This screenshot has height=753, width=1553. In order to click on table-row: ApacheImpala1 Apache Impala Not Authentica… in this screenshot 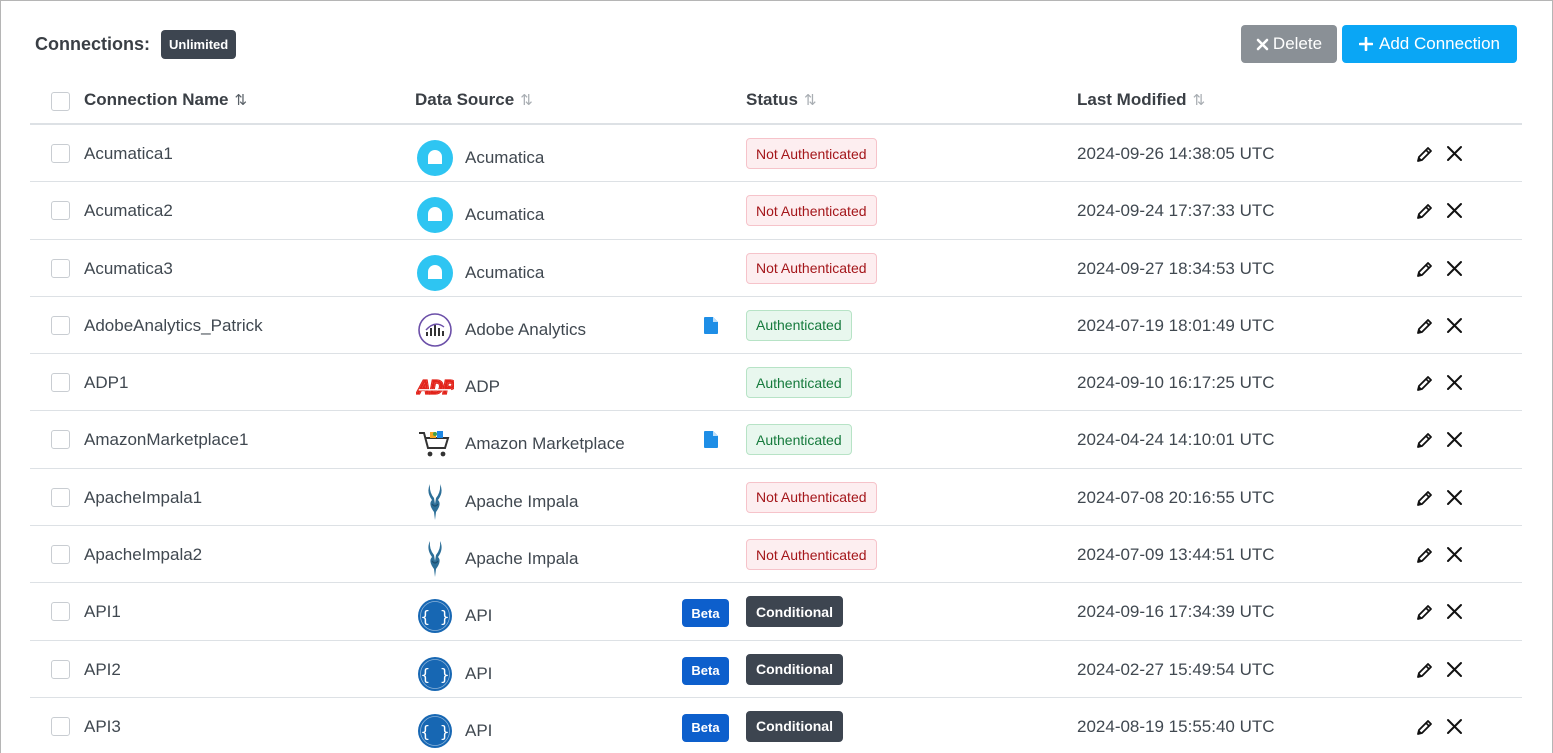, I will do `click(776, 498)`.